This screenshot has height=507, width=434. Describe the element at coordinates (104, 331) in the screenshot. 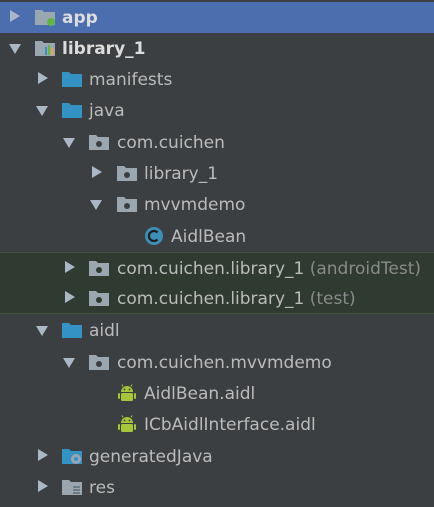

I see `tree-item-label: aidl` at that location.